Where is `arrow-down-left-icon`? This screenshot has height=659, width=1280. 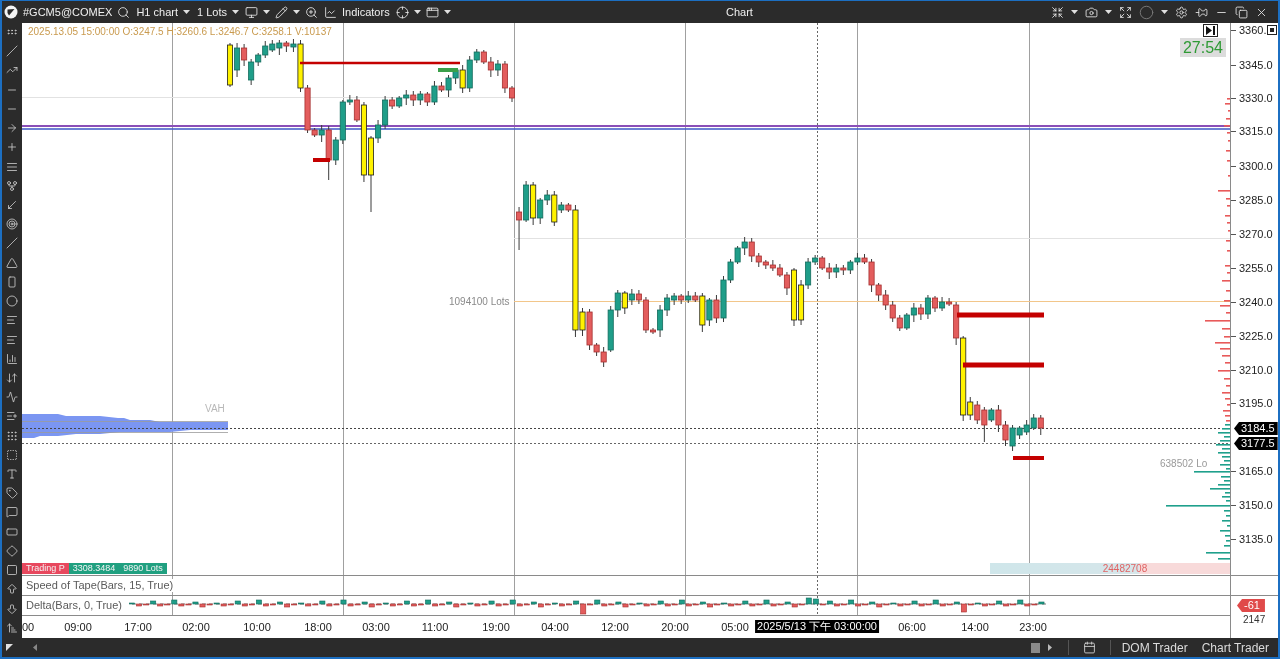
arrow-down-left-icon is located at coordinates (12, 204).